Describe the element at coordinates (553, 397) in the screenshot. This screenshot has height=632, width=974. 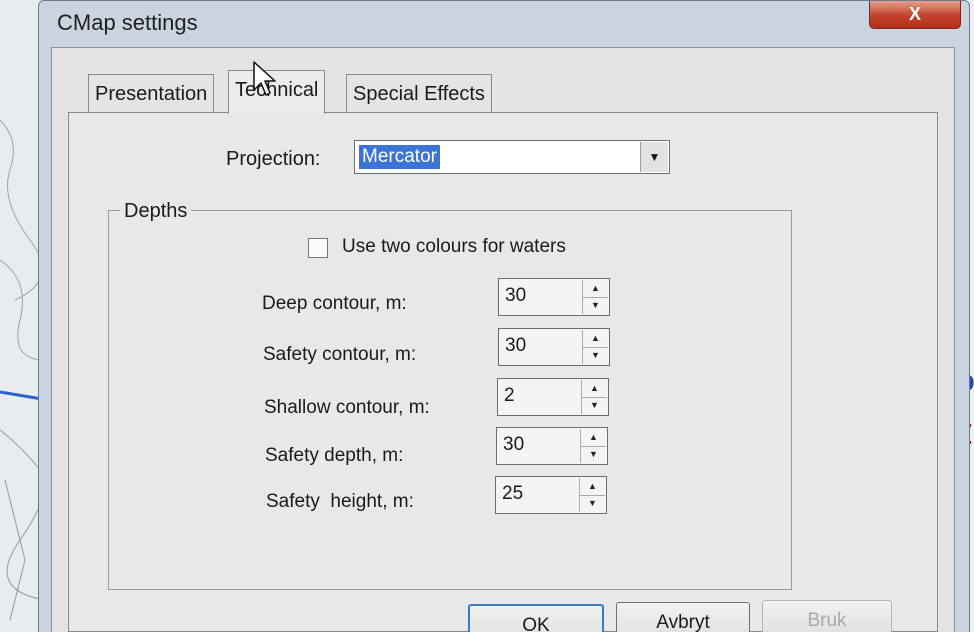
I see `shallow-contour-spinner: 2 ▲ ▼` at that location.